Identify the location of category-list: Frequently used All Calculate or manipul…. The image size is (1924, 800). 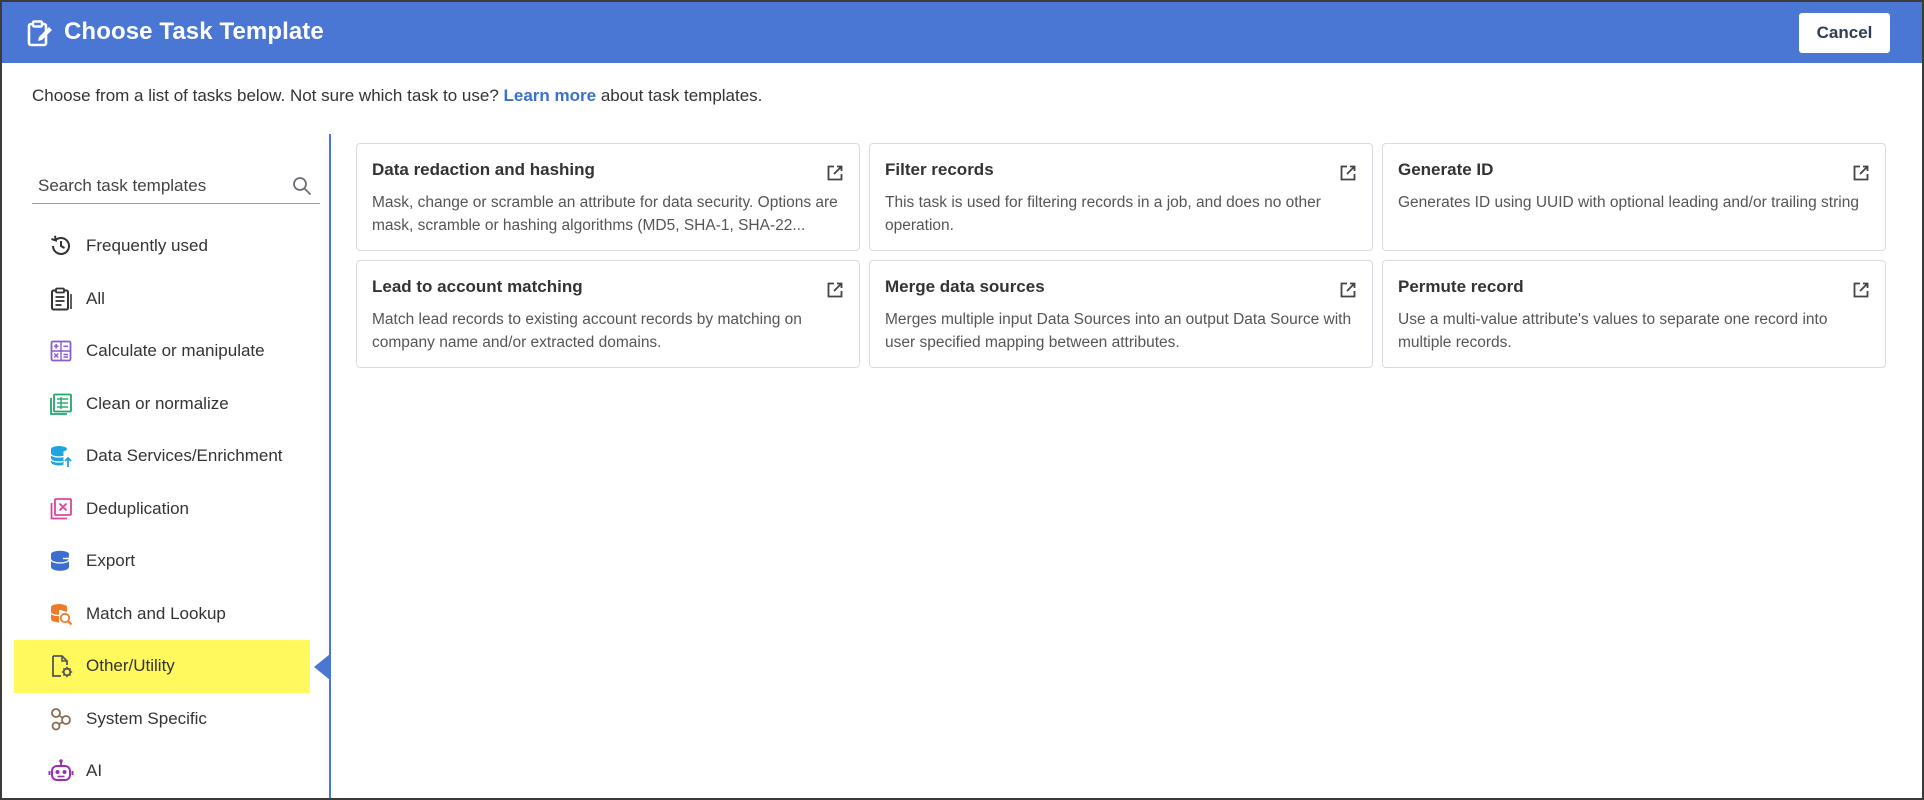
(162, 509).